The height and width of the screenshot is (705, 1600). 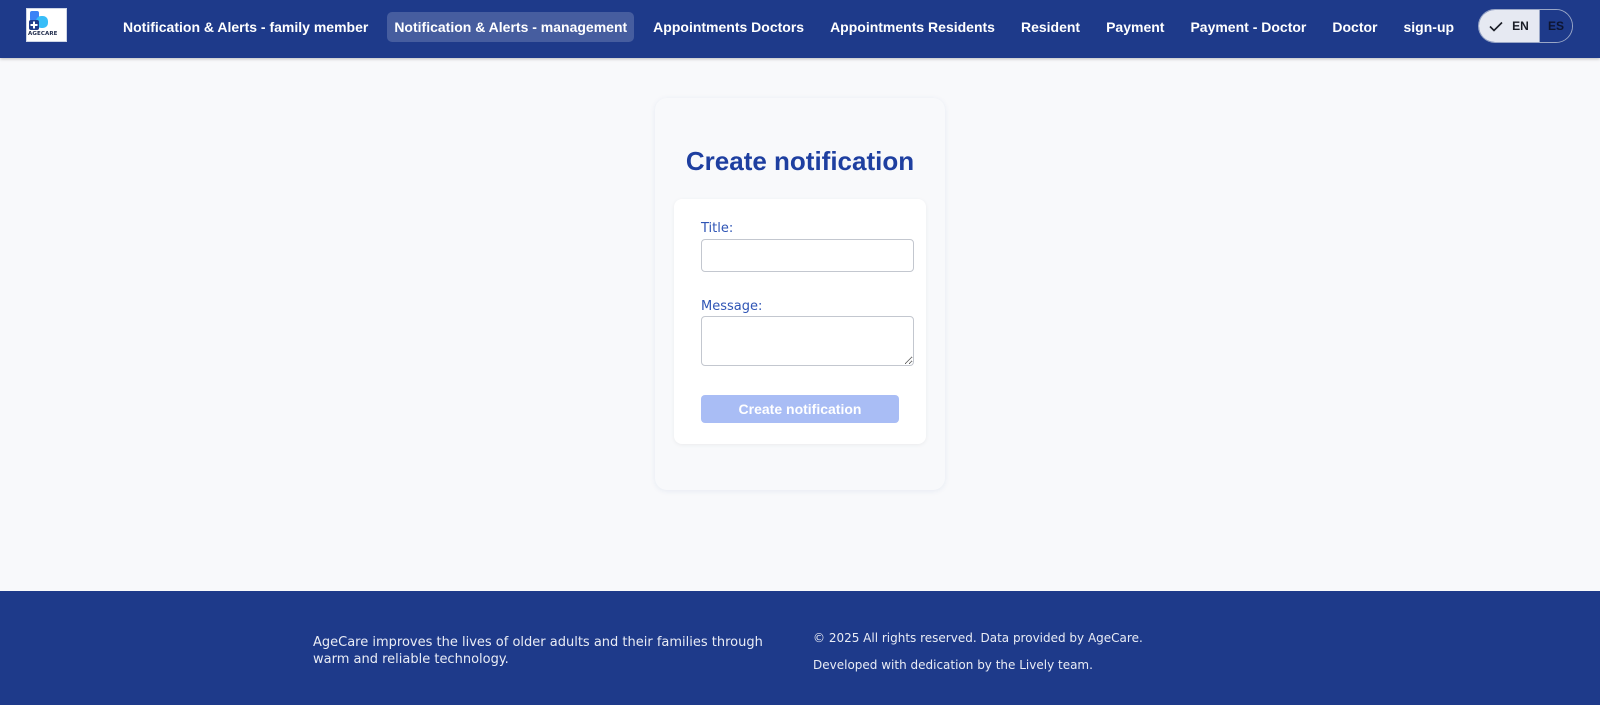 What do you see at coordinates (800, 409) in the screenshot?
I see `create-notification-button: Create notification` at bounding box center [800, 409].